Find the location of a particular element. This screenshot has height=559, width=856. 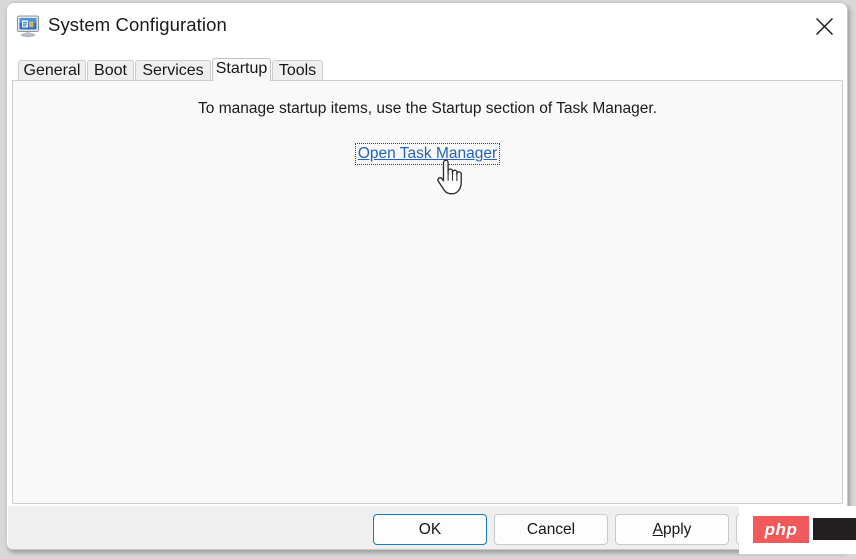

tab-strip: General Boot Services Startup Tools is located at coordinates (427, 65).